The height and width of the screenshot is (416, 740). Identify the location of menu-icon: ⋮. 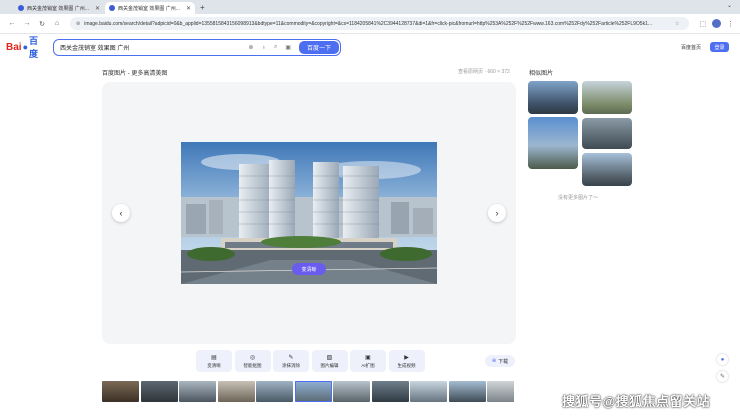
(730, 24).